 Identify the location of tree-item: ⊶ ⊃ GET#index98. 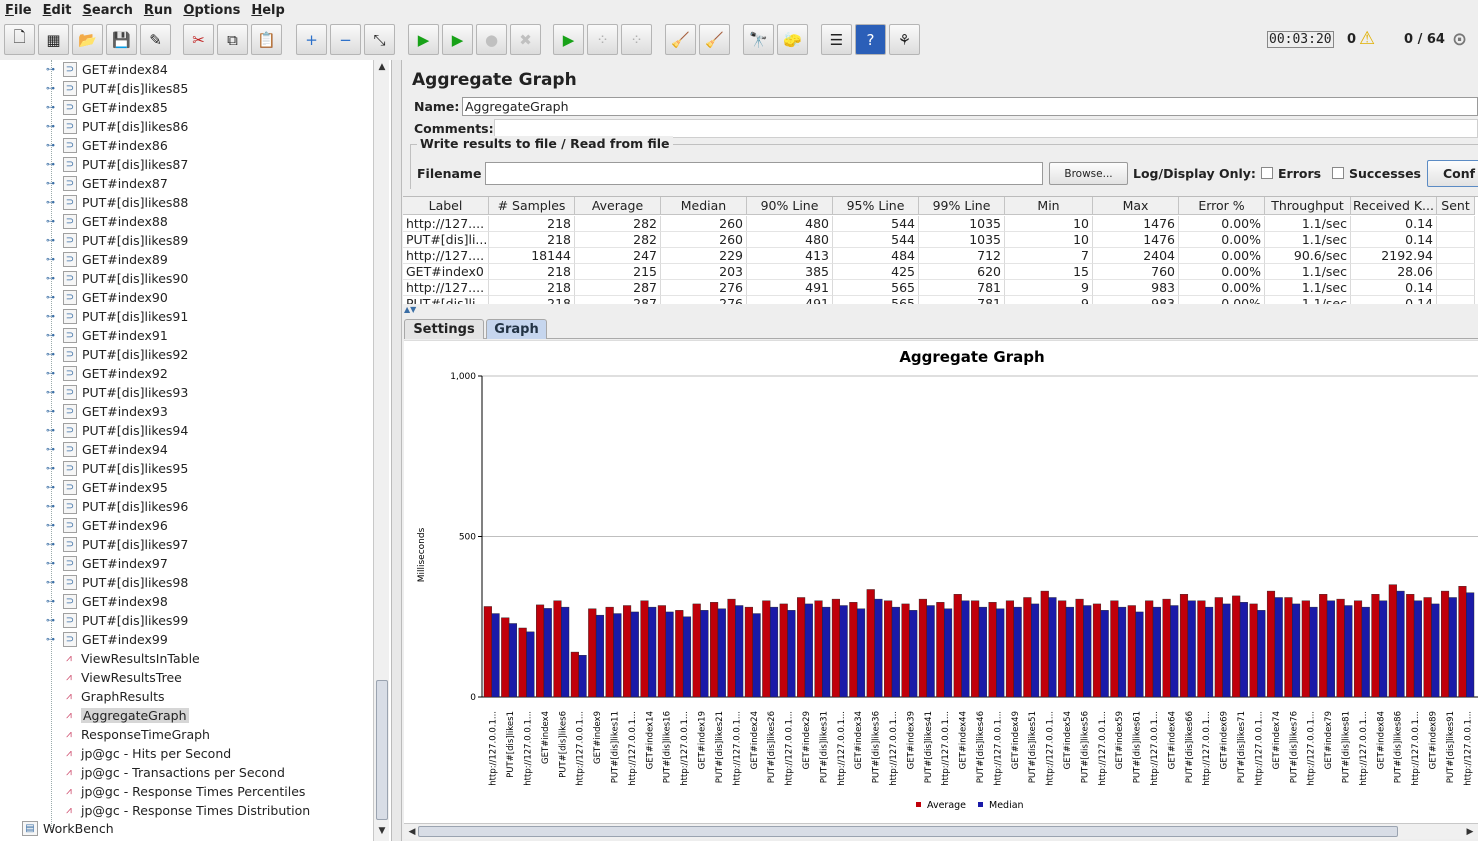
(107, 601).